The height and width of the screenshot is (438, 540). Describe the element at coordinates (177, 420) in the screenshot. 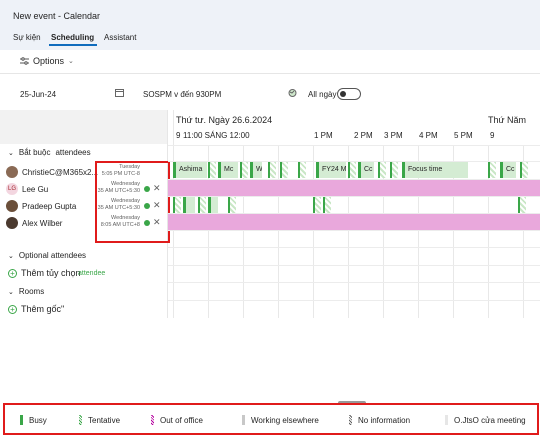

I see `legend-out-of-office: Out of office` at that location.